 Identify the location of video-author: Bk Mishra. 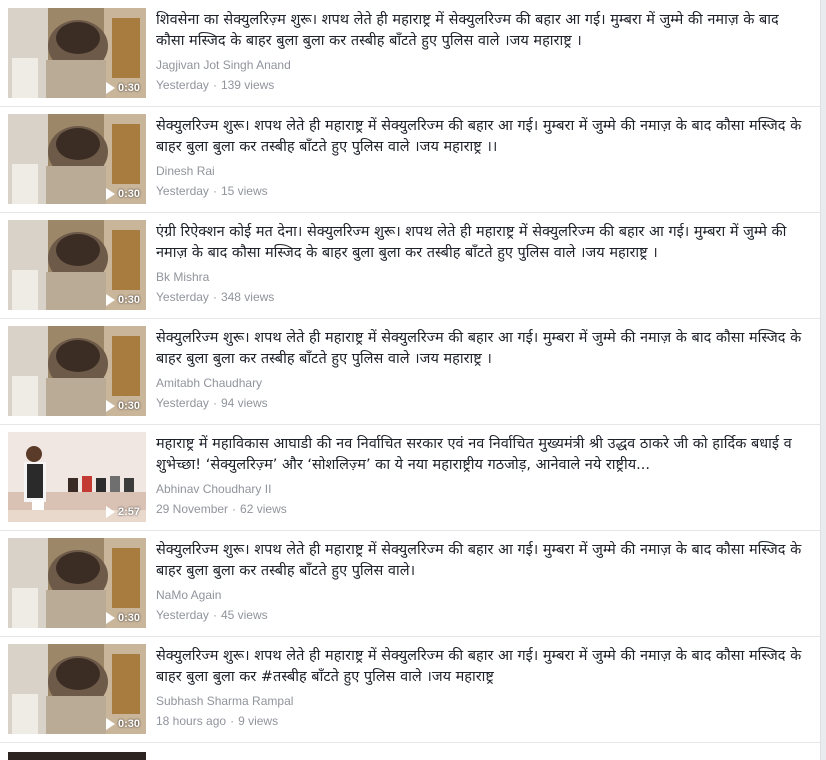
(182, 277).